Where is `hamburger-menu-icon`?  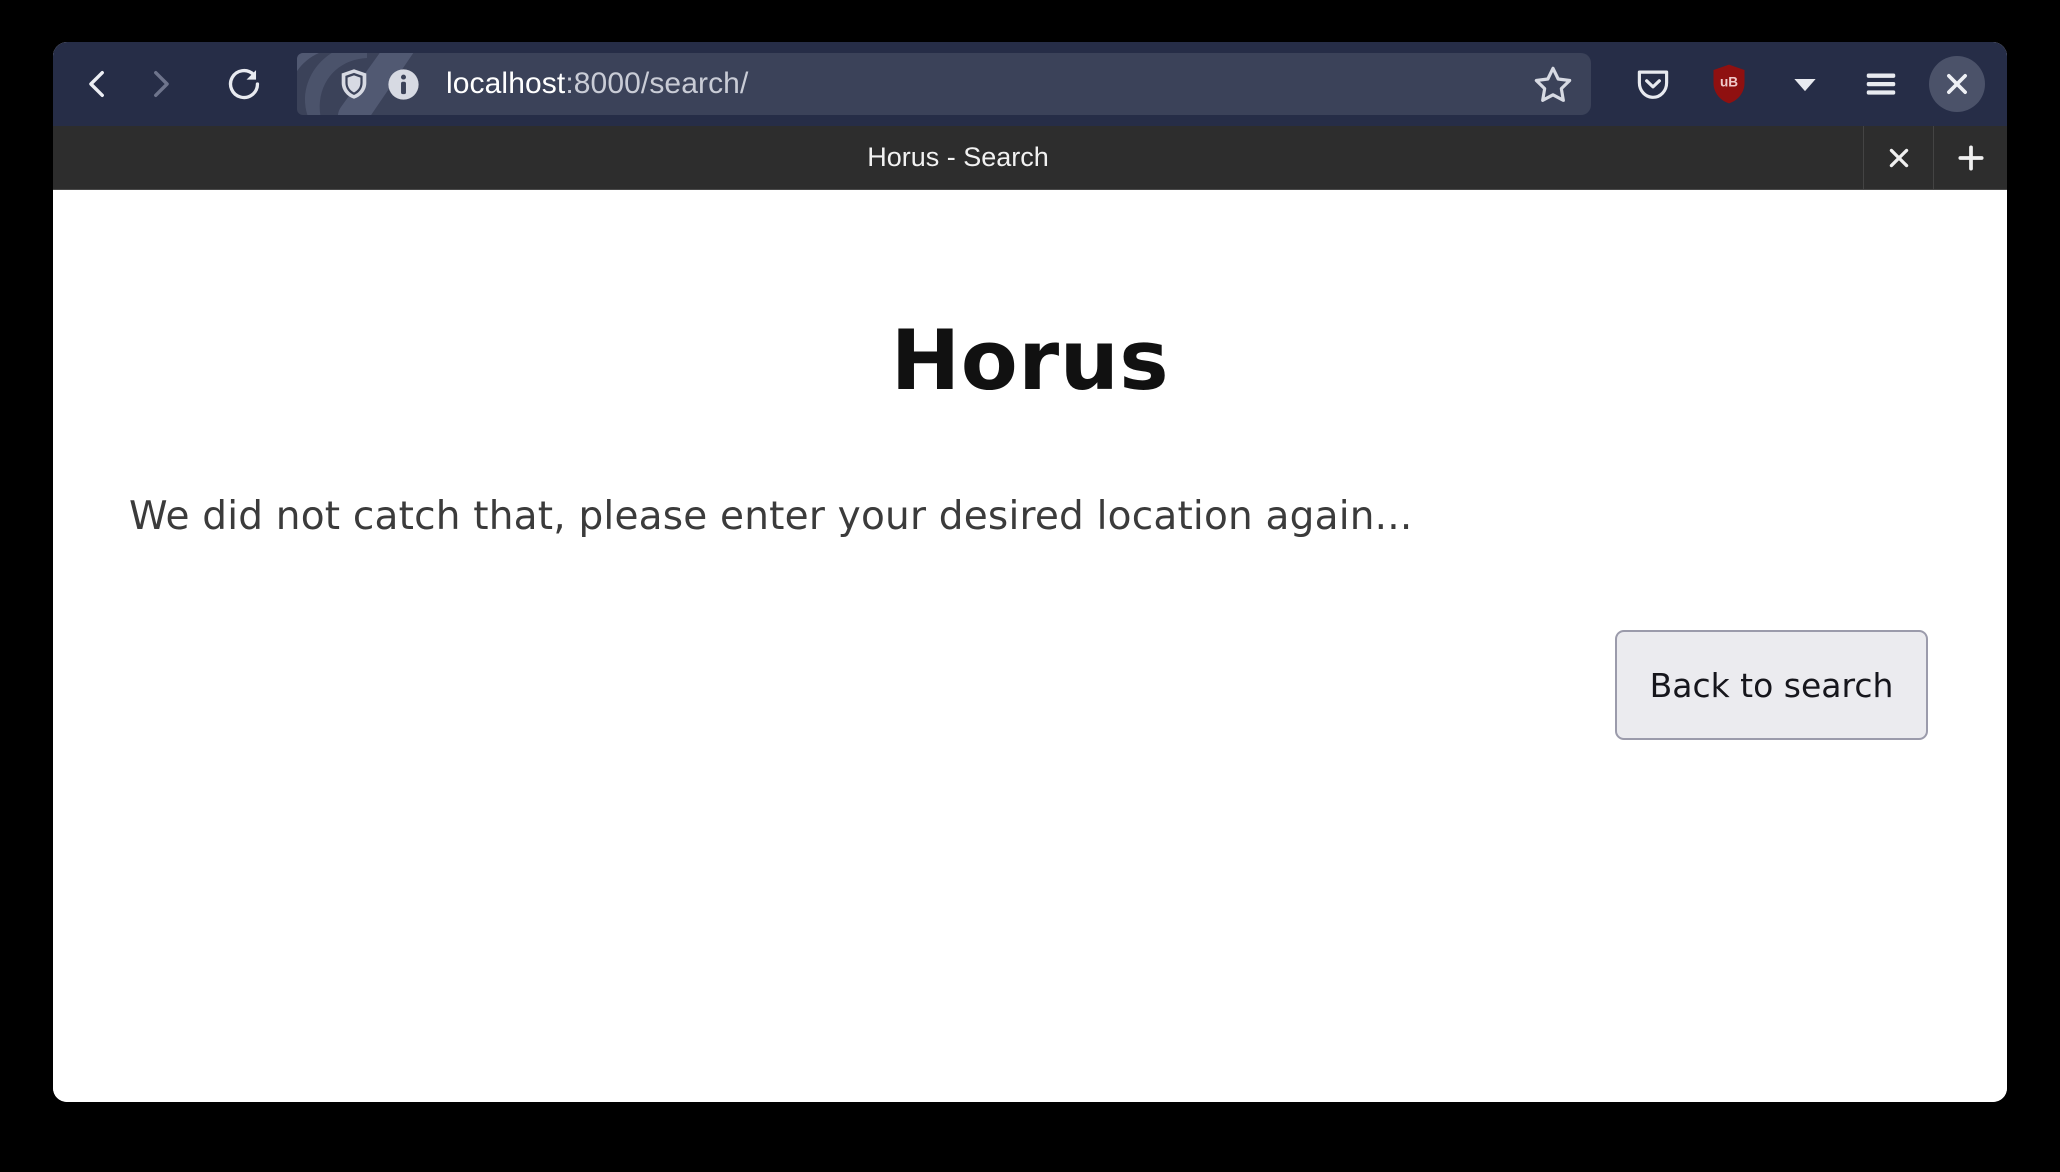 hamburger-menu-icon is located at coordinates (1881, 84).